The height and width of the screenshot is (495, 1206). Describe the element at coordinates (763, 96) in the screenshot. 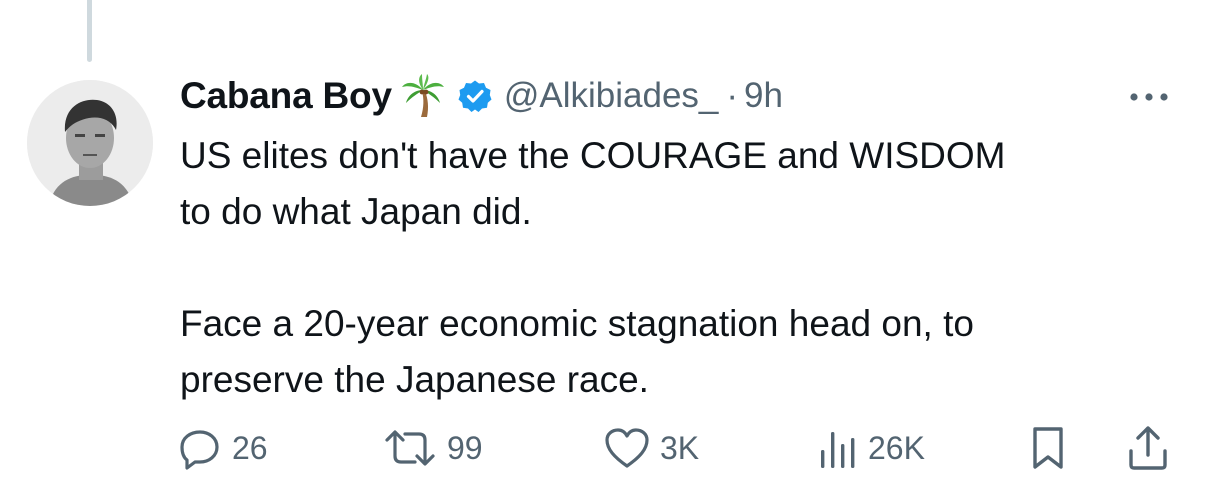

I see `timestamp: 9h` at that location.